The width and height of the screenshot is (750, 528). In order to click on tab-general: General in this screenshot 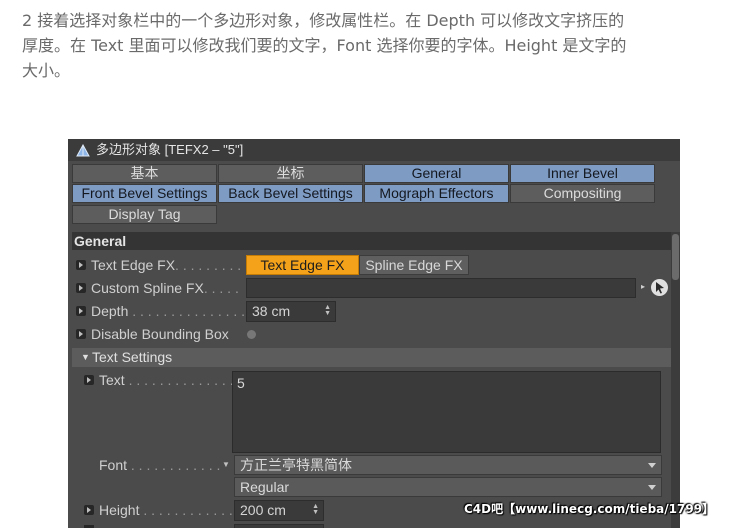, I will do `click(436, 173)`.